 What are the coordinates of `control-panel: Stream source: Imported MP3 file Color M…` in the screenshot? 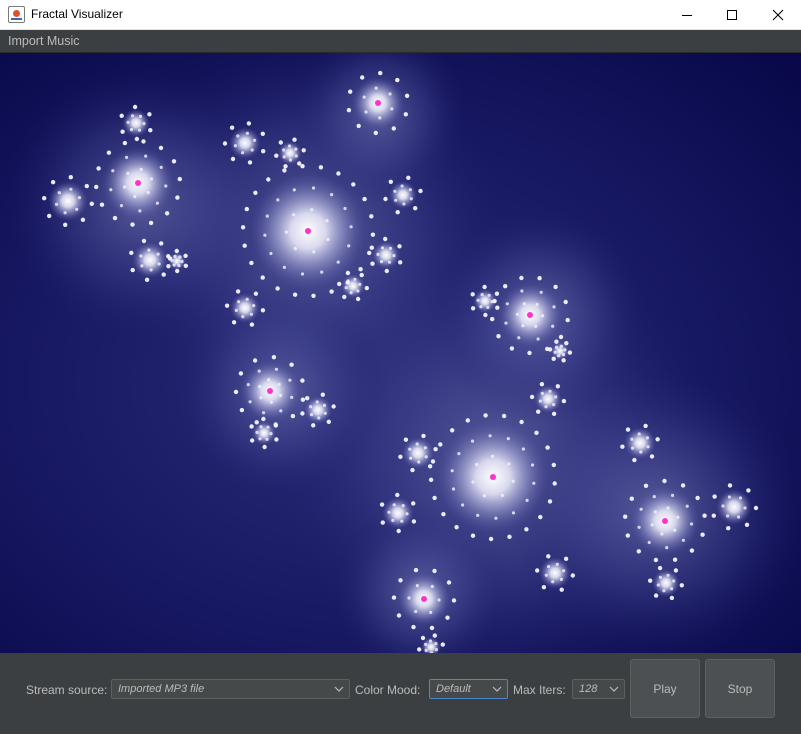 It's located at (400, 693).